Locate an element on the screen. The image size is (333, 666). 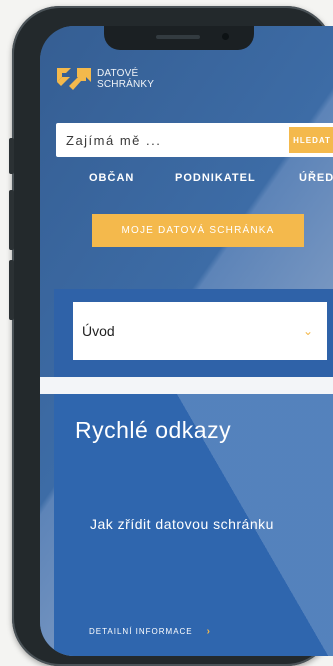
detail-info-link: DETAILNÍ INFORMACE › is located at coordinates (150, 631).